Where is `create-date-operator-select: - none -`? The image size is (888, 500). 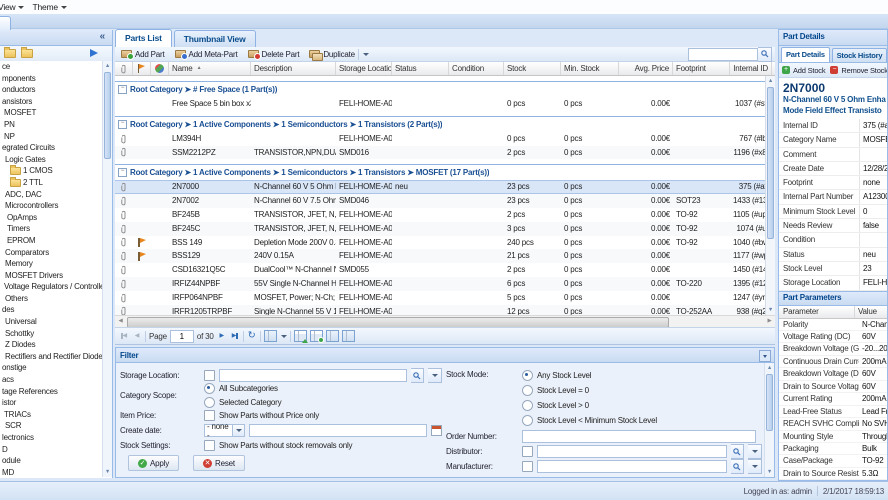 create-date-operator-select: - none - is located at coordinates (224, 431).